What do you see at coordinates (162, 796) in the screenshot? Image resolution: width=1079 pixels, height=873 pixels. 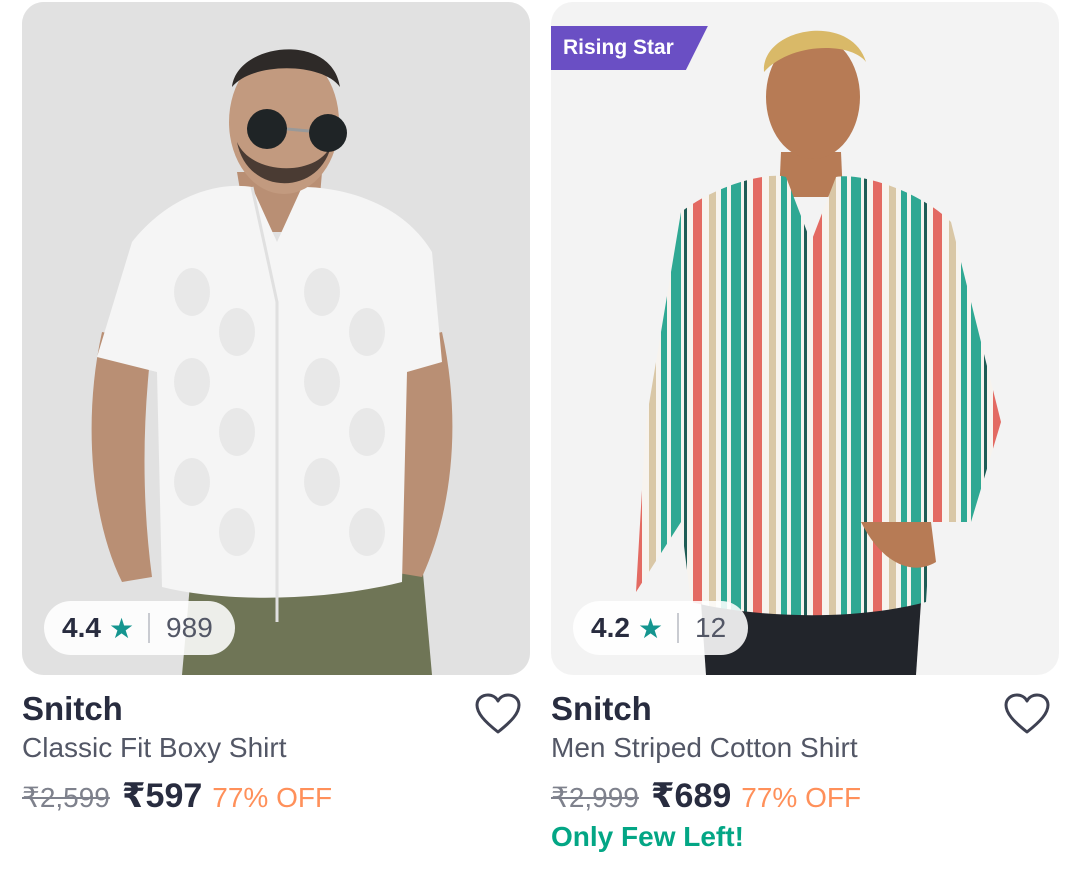 I see `selling-price: ₹597` at bounding box center [162, 796].